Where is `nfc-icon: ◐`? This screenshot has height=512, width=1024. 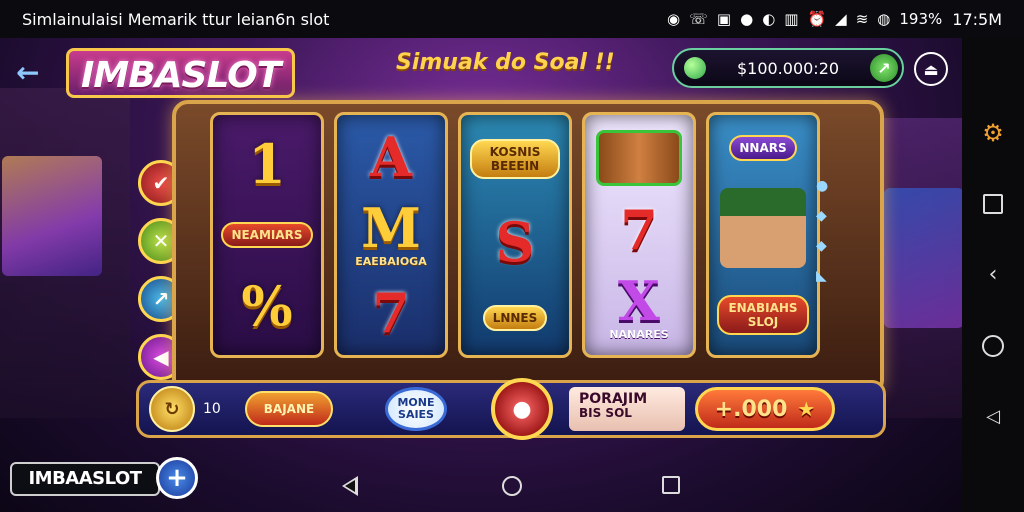 nfc-icon: ◐ is located at coordinates (769, 19).